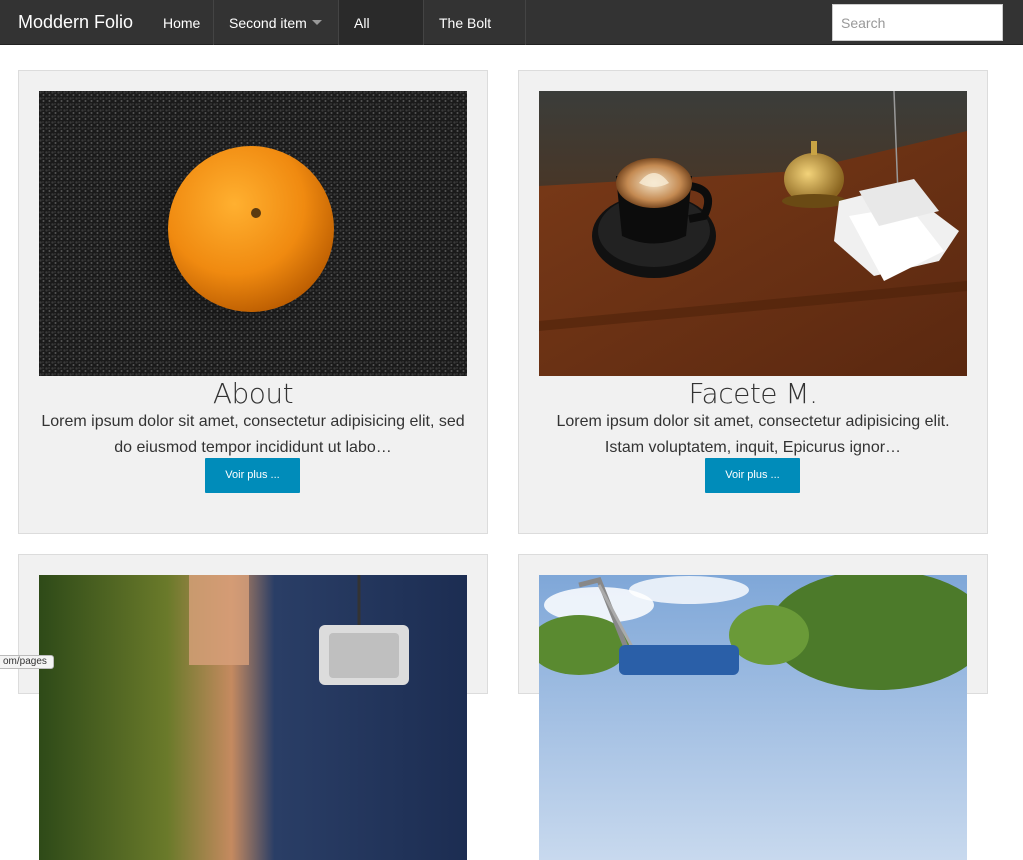  Describe the element at coordinates (268, 23) in the screenshot. I see `nav-item-second-label: Second item` at that location.